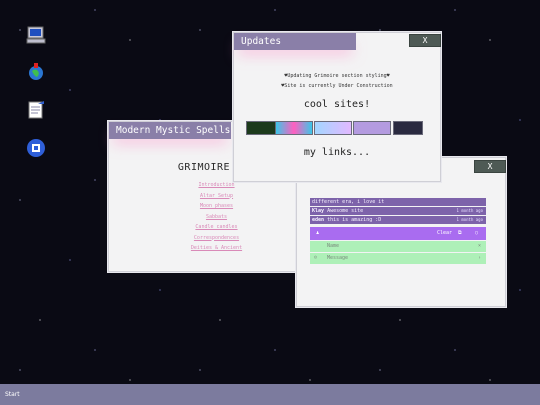 The image size is (540, 405). What do you see at coordinates (36, 148) in the screenshot?
I see `blue-app-icon` at bounding box center [36, 148].